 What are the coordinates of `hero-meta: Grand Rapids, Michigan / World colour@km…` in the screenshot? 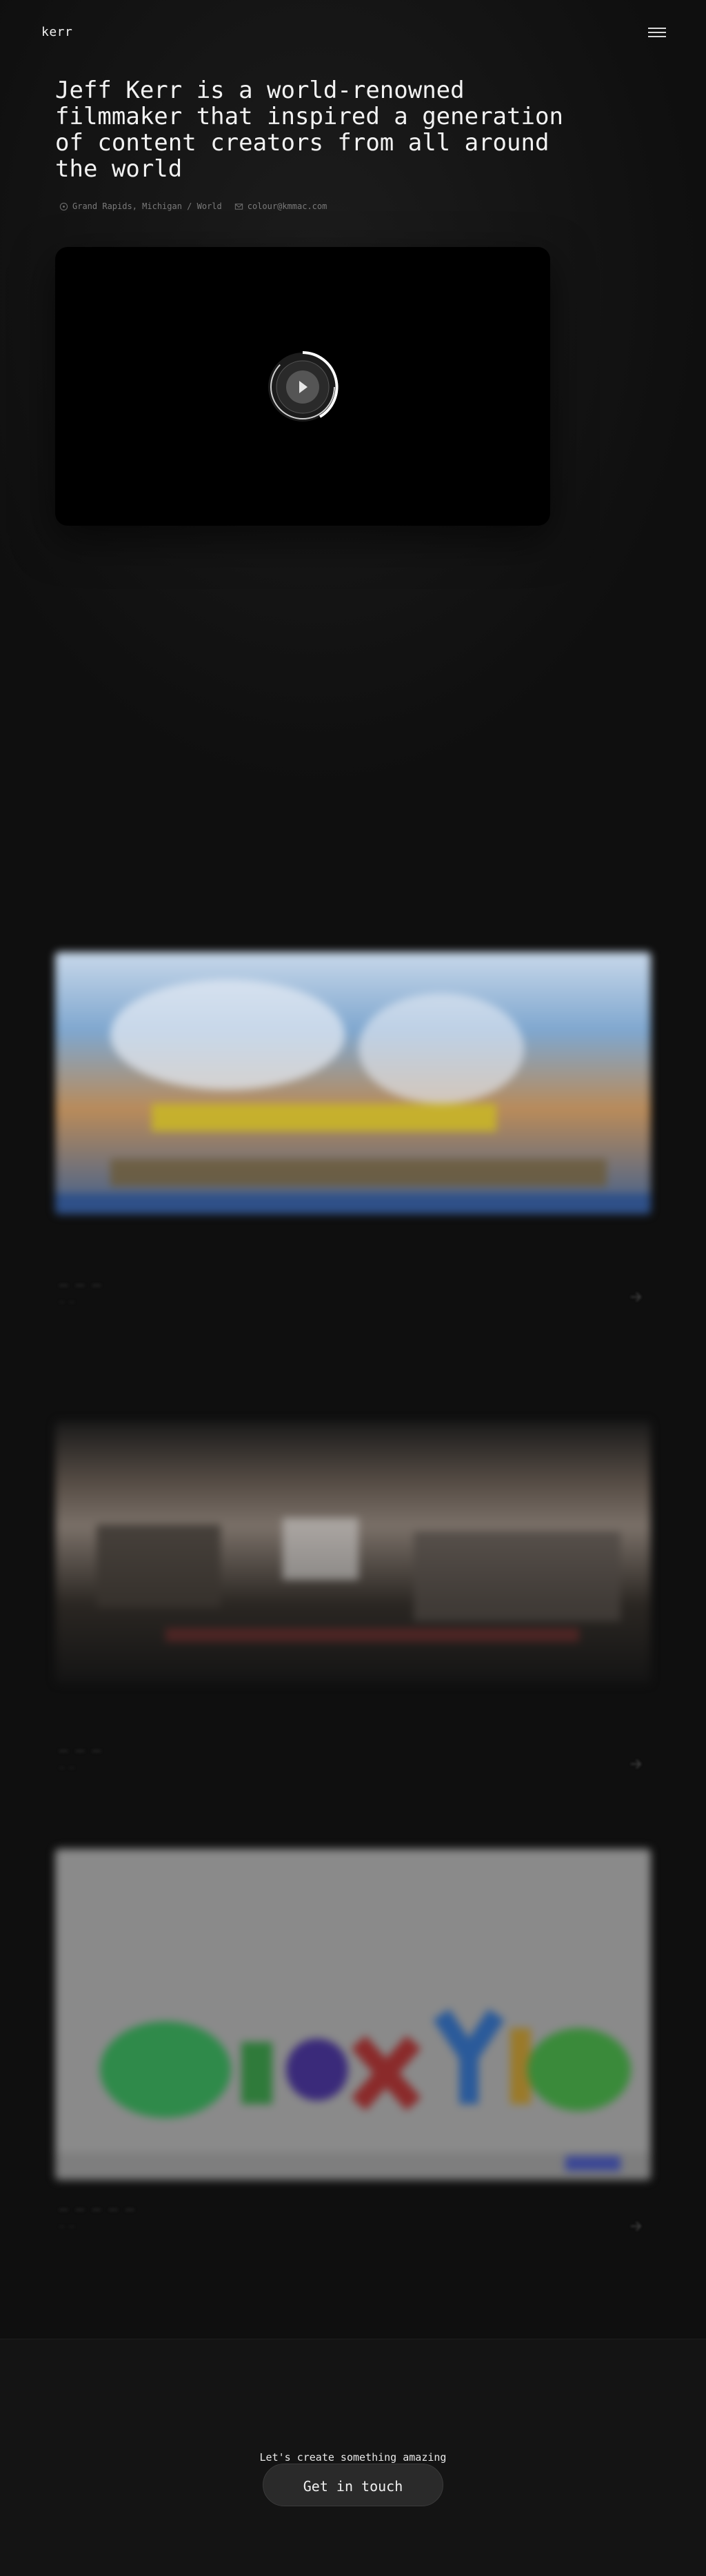 It's located at (193, 206).